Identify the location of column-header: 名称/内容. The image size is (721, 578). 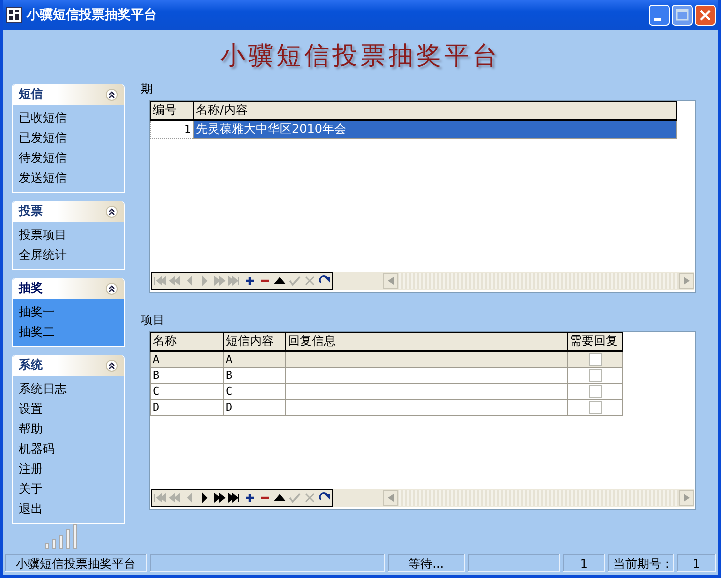
(435, 111).